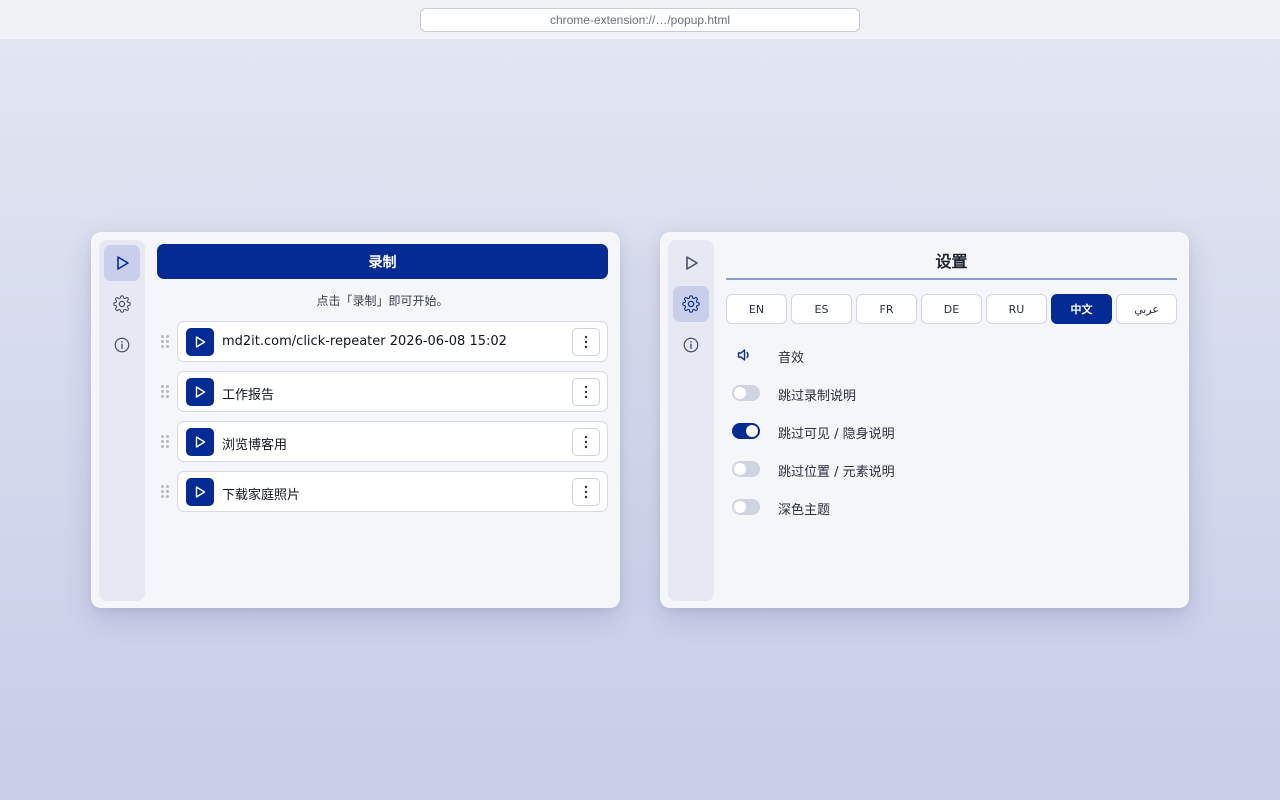 This screenshot has height=800, width=1280. I want to click on recording-row: 下载家庭照片, so click(382, 491).